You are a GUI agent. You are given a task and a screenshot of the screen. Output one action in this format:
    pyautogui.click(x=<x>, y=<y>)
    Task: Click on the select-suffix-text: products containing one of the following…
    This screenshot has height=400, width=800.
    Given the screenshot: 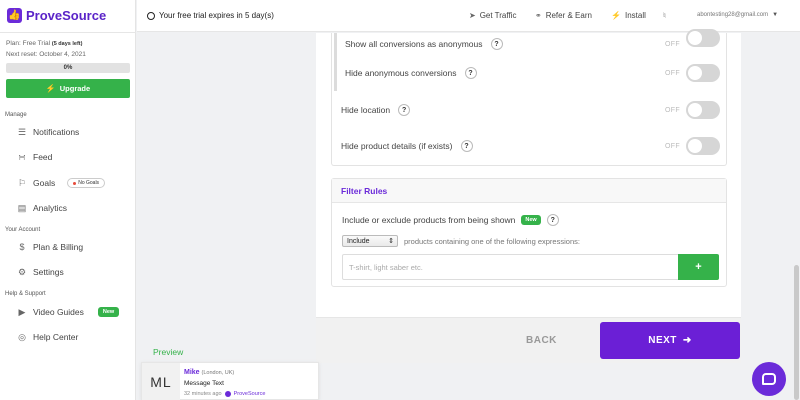 What is the action you would take?
    pyautogui.click(x=492, y=241)
    